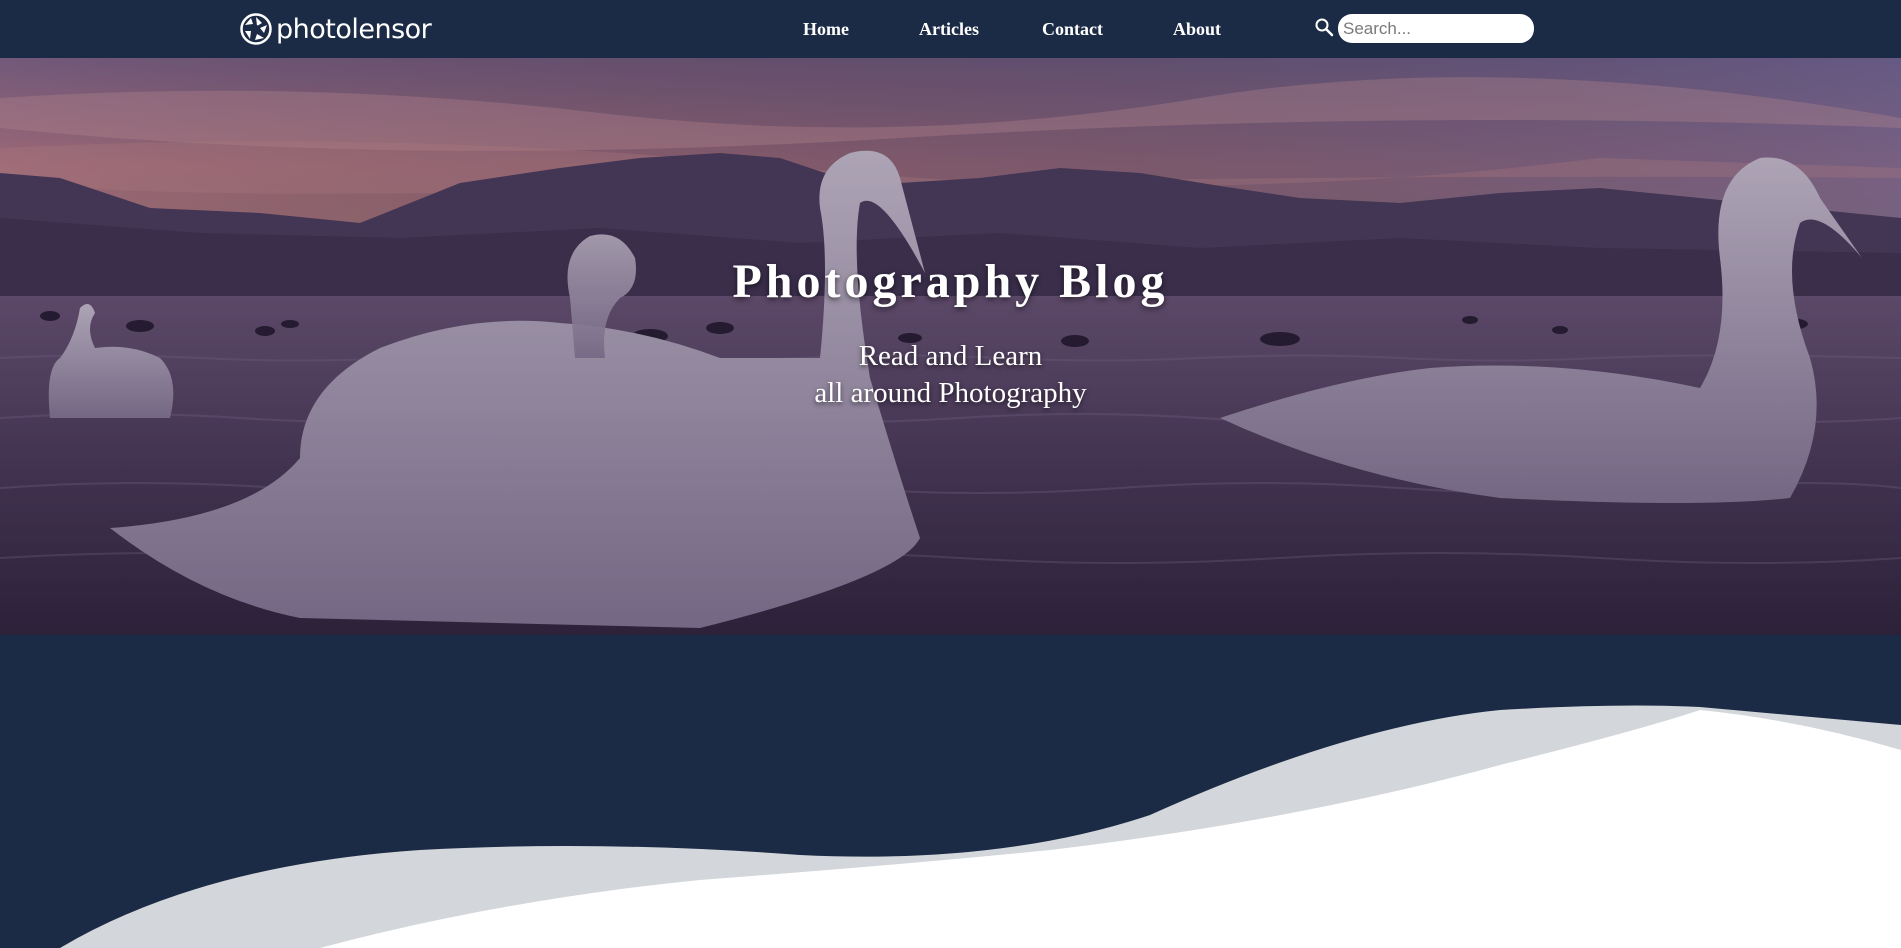 The width and height of the screenshot is (1901, 948). What do you see at coordinates (950, 281) in the screenshot?
I see `hero-title: Photography Blog` at bounding box center [950, 281].